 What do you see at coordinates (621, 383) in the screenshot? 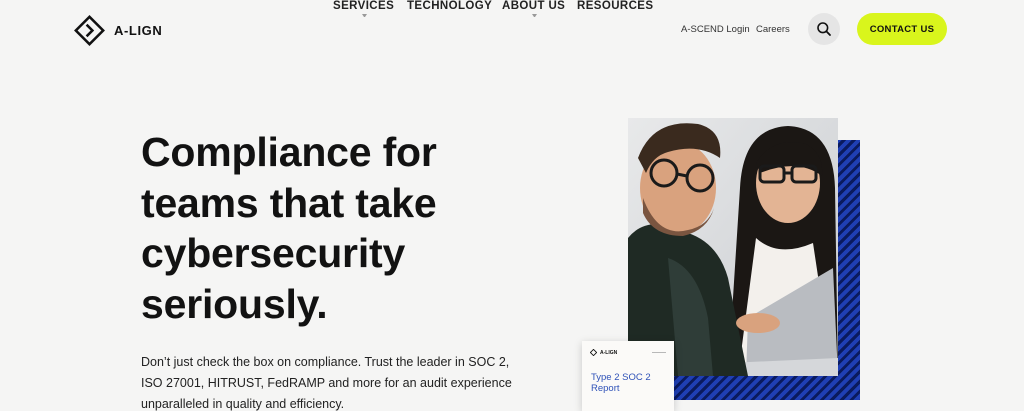
I see `report-card-title: Type 2 SOC 2 Report` at bounding box center [621, 383].